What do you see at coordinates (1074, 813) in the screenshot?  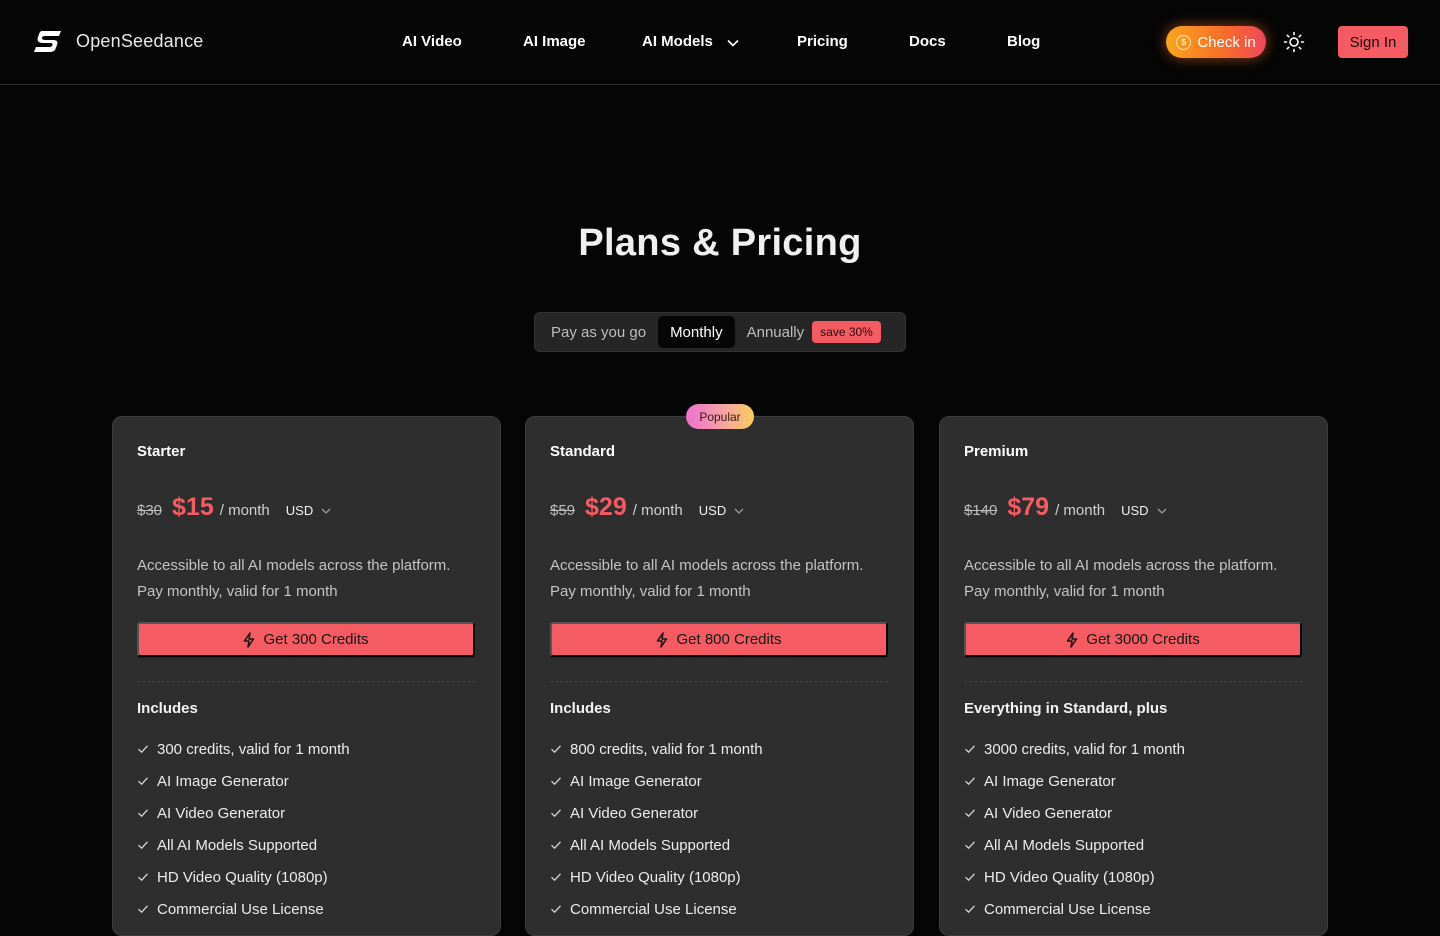 I see `feature-item: AI Video Generator` at bounding box center [1074, 813].